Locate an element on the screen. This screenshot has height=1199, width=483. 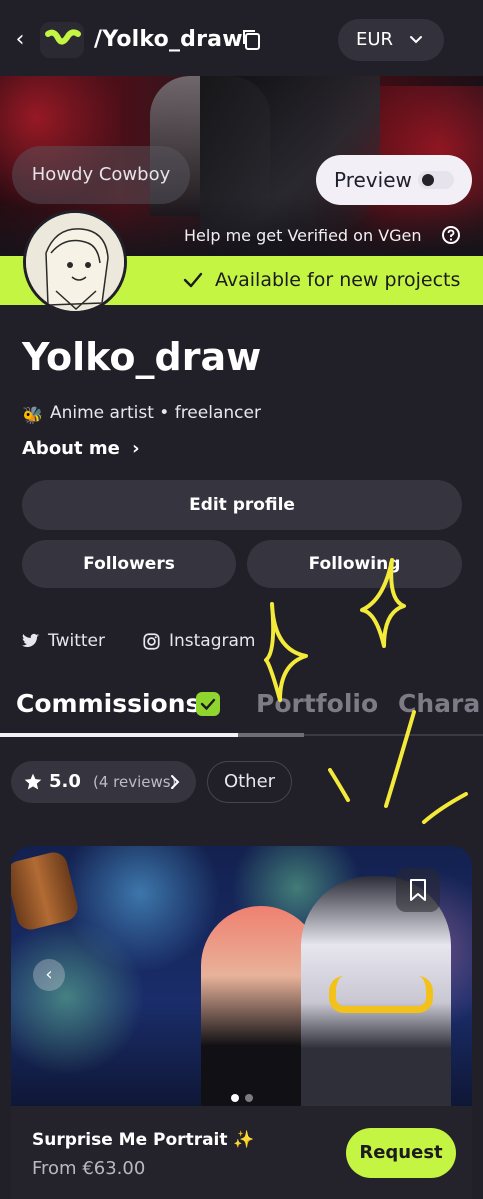
currency-selector: EUR is located at coordinates (391, 40).